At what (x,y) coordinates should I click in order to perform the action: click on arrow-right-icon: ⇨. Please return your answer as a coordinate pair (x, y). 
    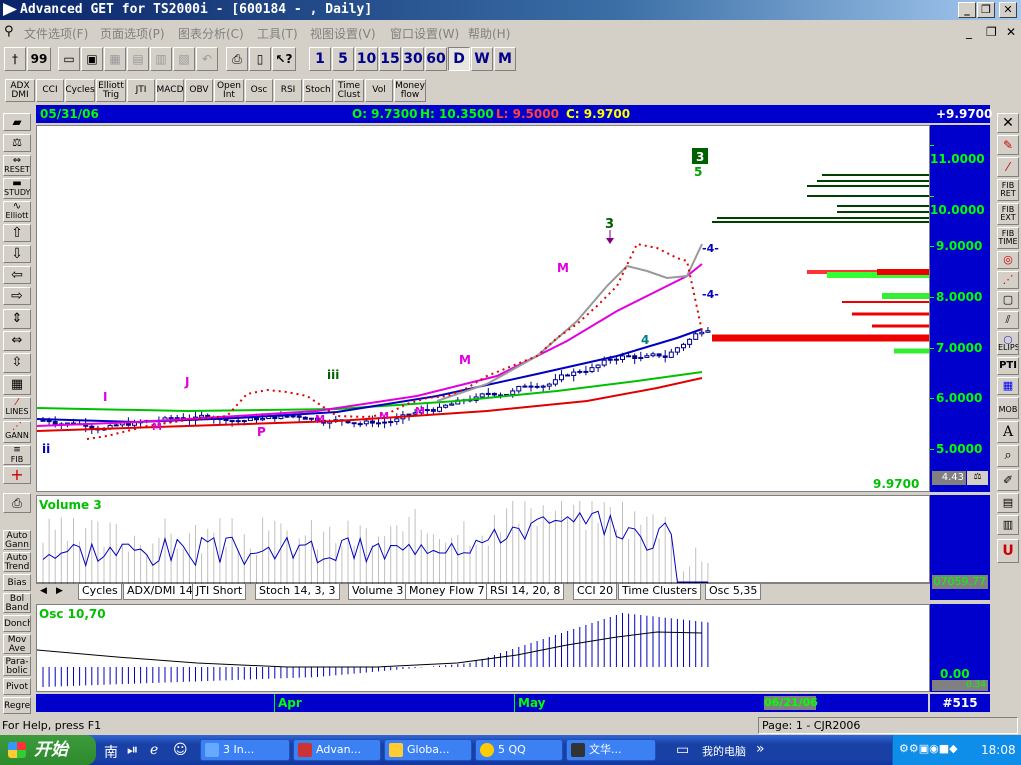
    Looking at the image, I should click on (17, 296).